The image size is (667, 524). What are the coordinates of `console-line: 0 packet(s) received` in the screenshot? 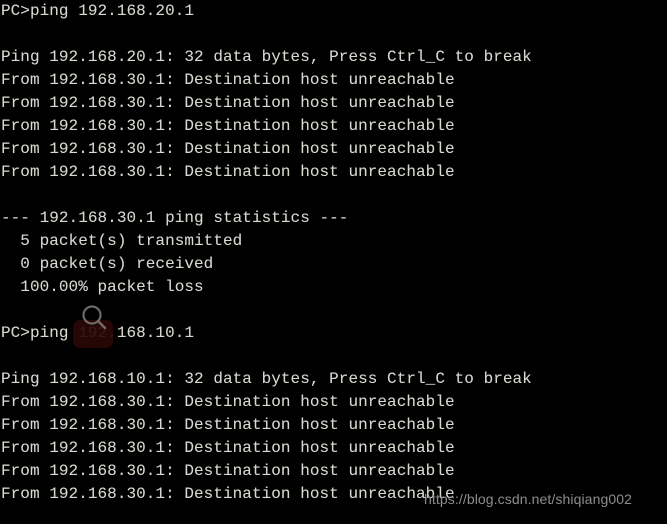 It's located at (107, 264).